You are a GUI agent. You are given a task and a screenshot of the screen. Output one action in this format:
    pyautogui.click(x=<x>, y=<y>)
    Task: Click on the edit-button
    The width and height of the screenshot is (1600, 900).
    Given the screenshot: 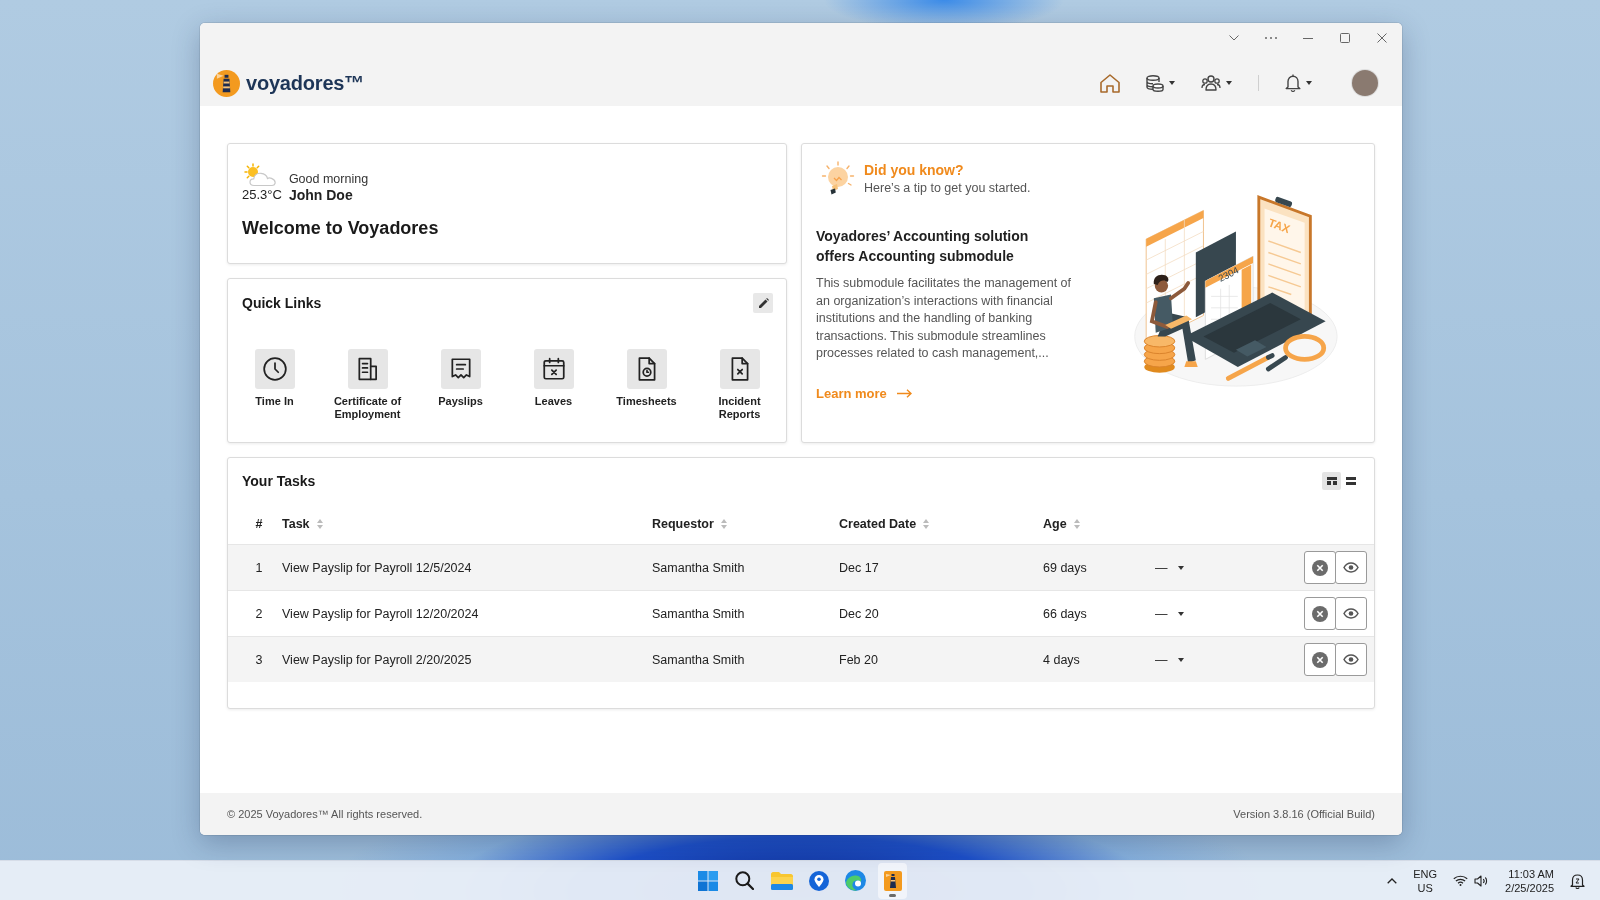 What is the action you would take?
    pyautogui.click(x=763, y=303)
    